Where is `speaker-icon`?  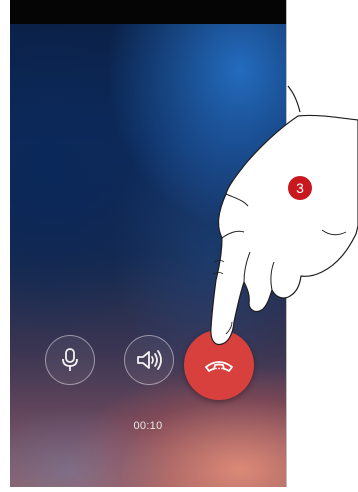
speaker-icon is located at coordinates (149, 360).